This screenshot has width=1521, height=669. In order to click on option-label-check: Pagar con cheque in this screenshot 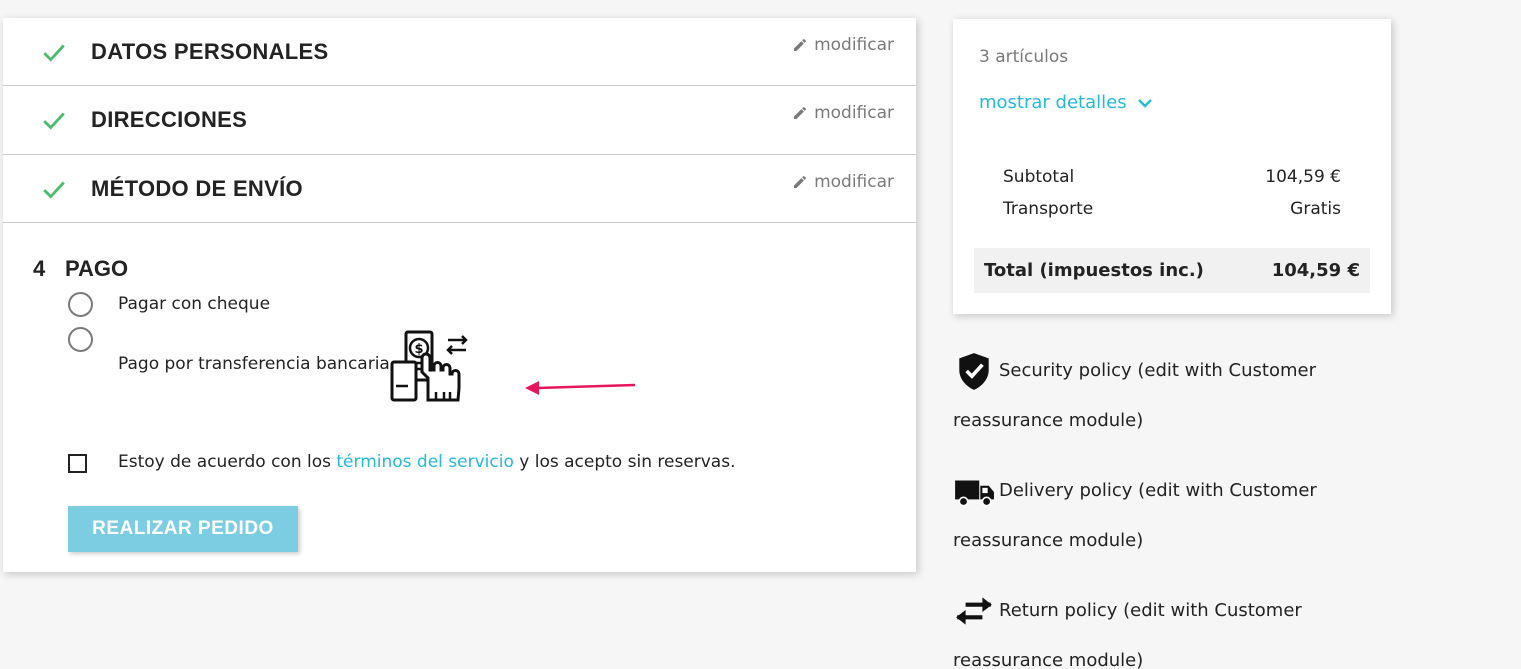, I will do `click(194, 304)`.